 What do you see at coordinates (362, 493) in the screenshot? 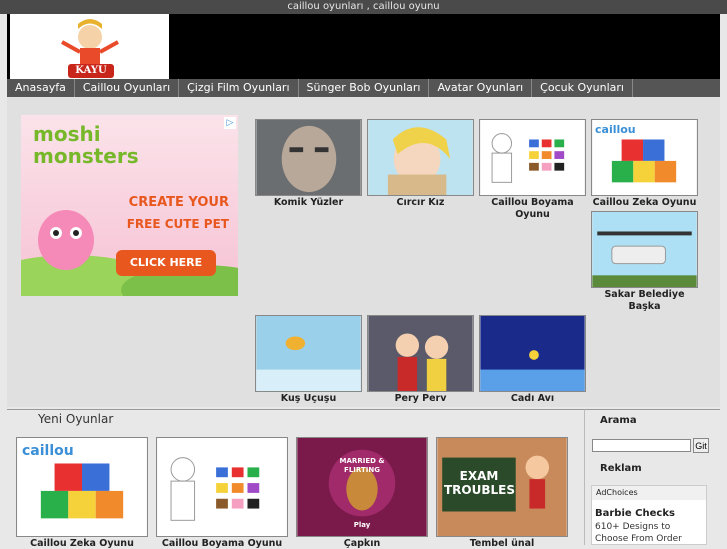
I see `new-game-card: MARRIED & FLIRTING Play Çapkın` at bounding box center [362, 493].